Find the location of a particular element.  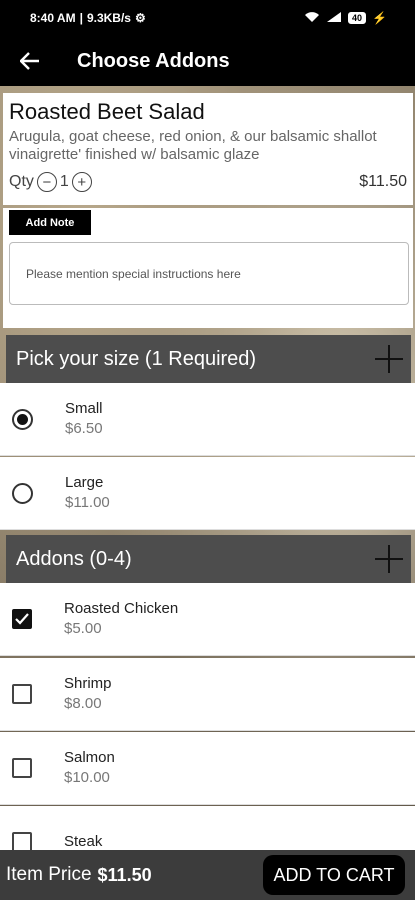

option-price: $11.00 is located at coordinates (87, 502).